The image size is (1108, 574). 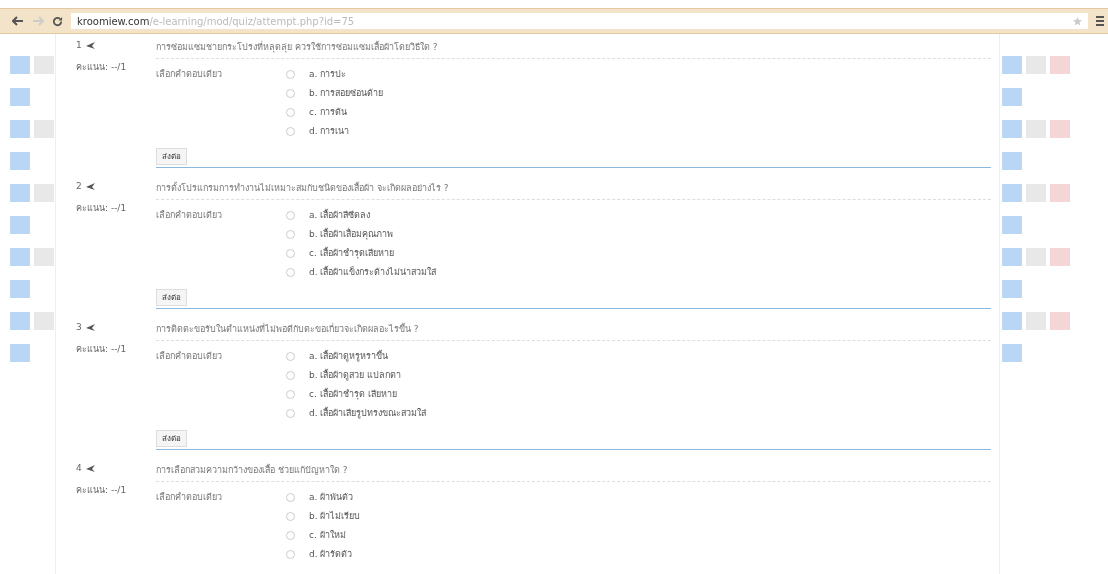 What do you see at coordinates (79, 186) in the screenshot?
I see `question-number: 2` at bounding box center [79, 186].